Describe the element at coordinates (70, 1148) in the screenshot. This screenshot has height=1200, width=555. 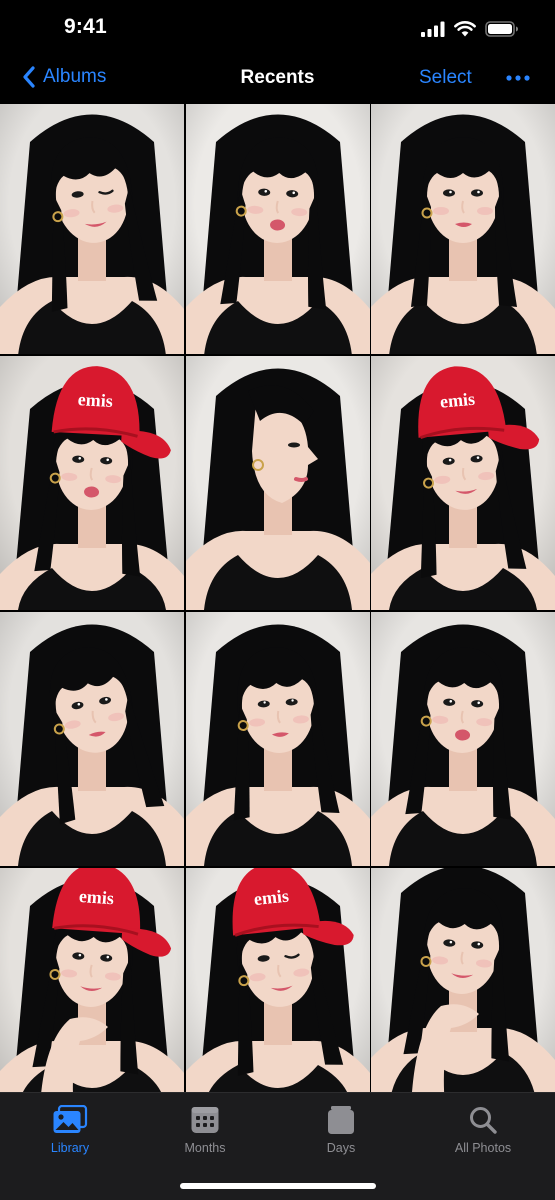
I see `tab-label-library: Library` at that location.